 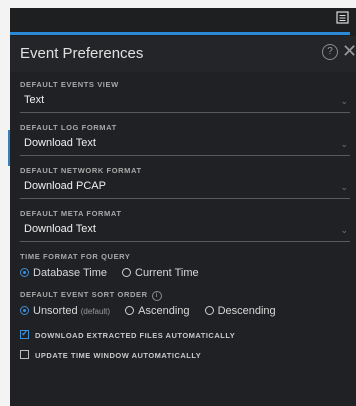 I want to click on radio-label: Unsorted, so click(x=55, y=311).